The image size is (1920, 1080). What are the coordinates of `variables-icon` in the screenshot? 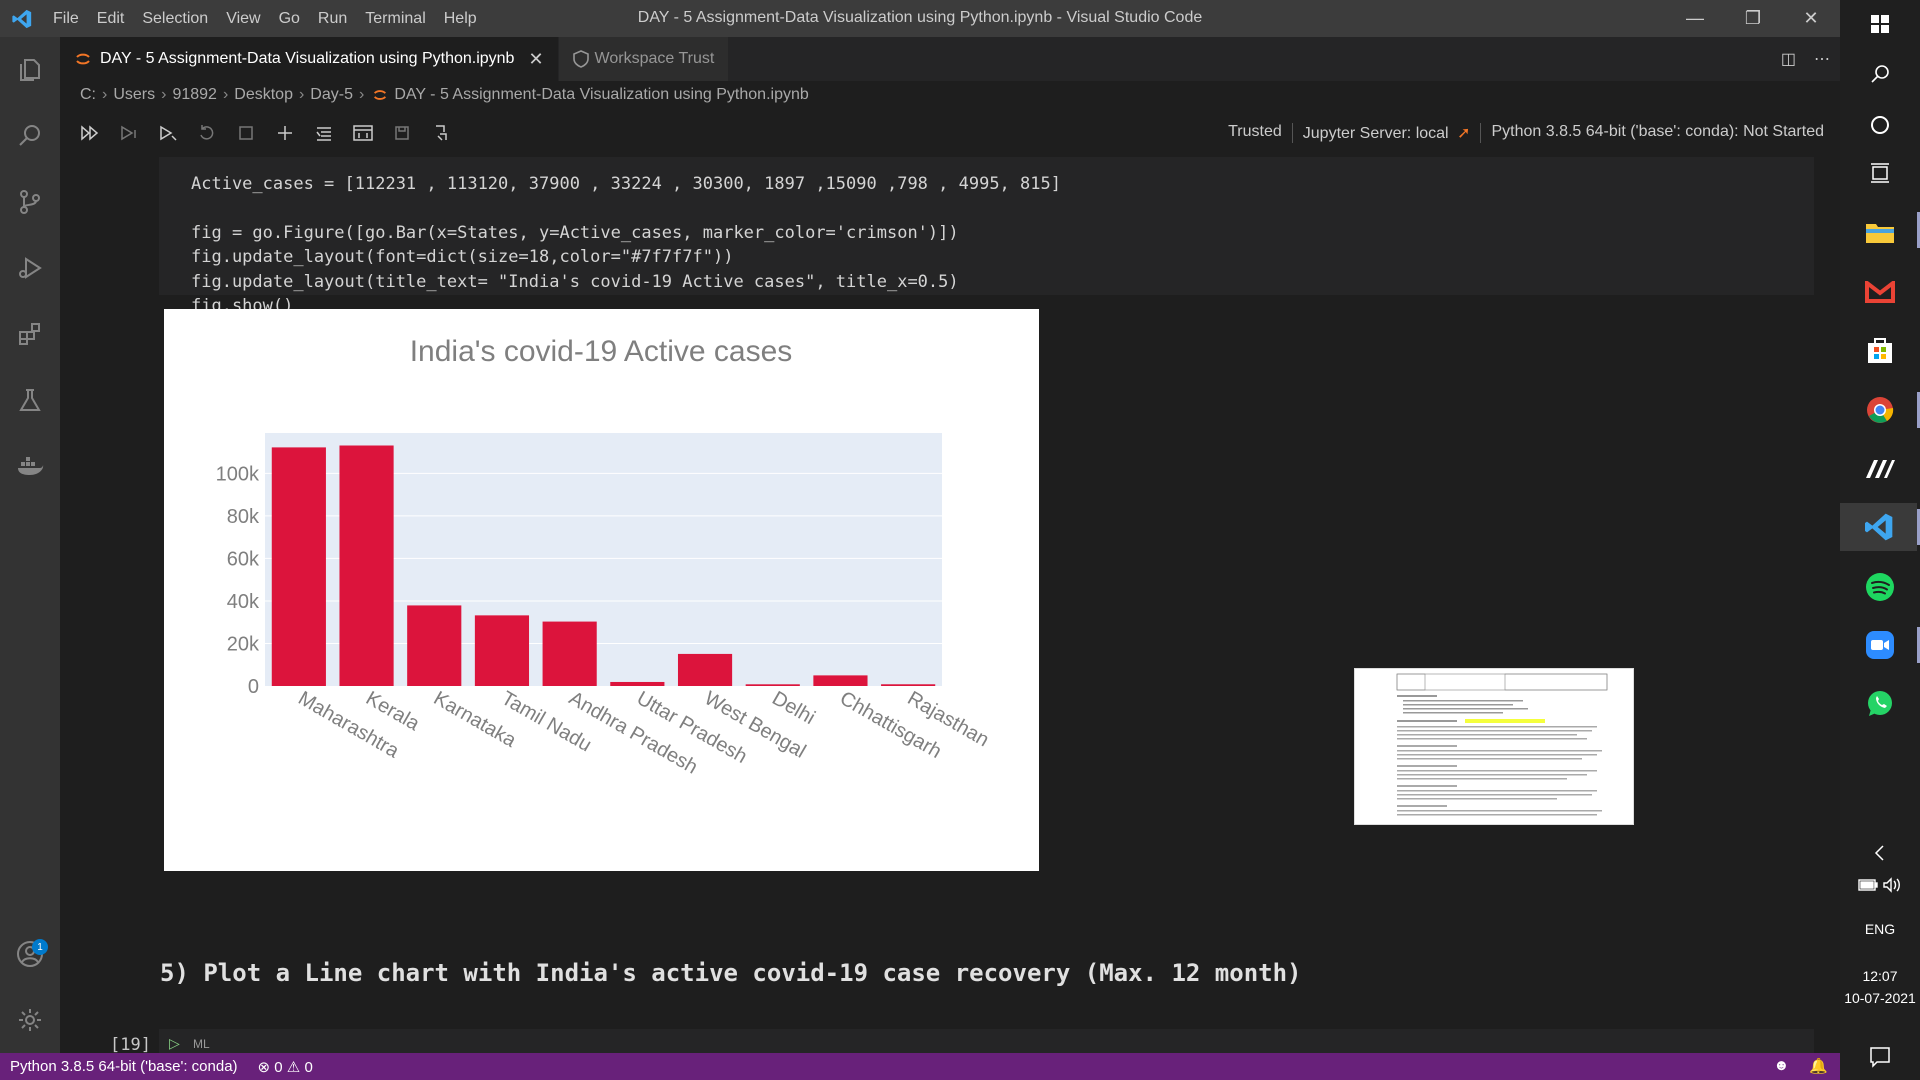 It's located at (362, 133).